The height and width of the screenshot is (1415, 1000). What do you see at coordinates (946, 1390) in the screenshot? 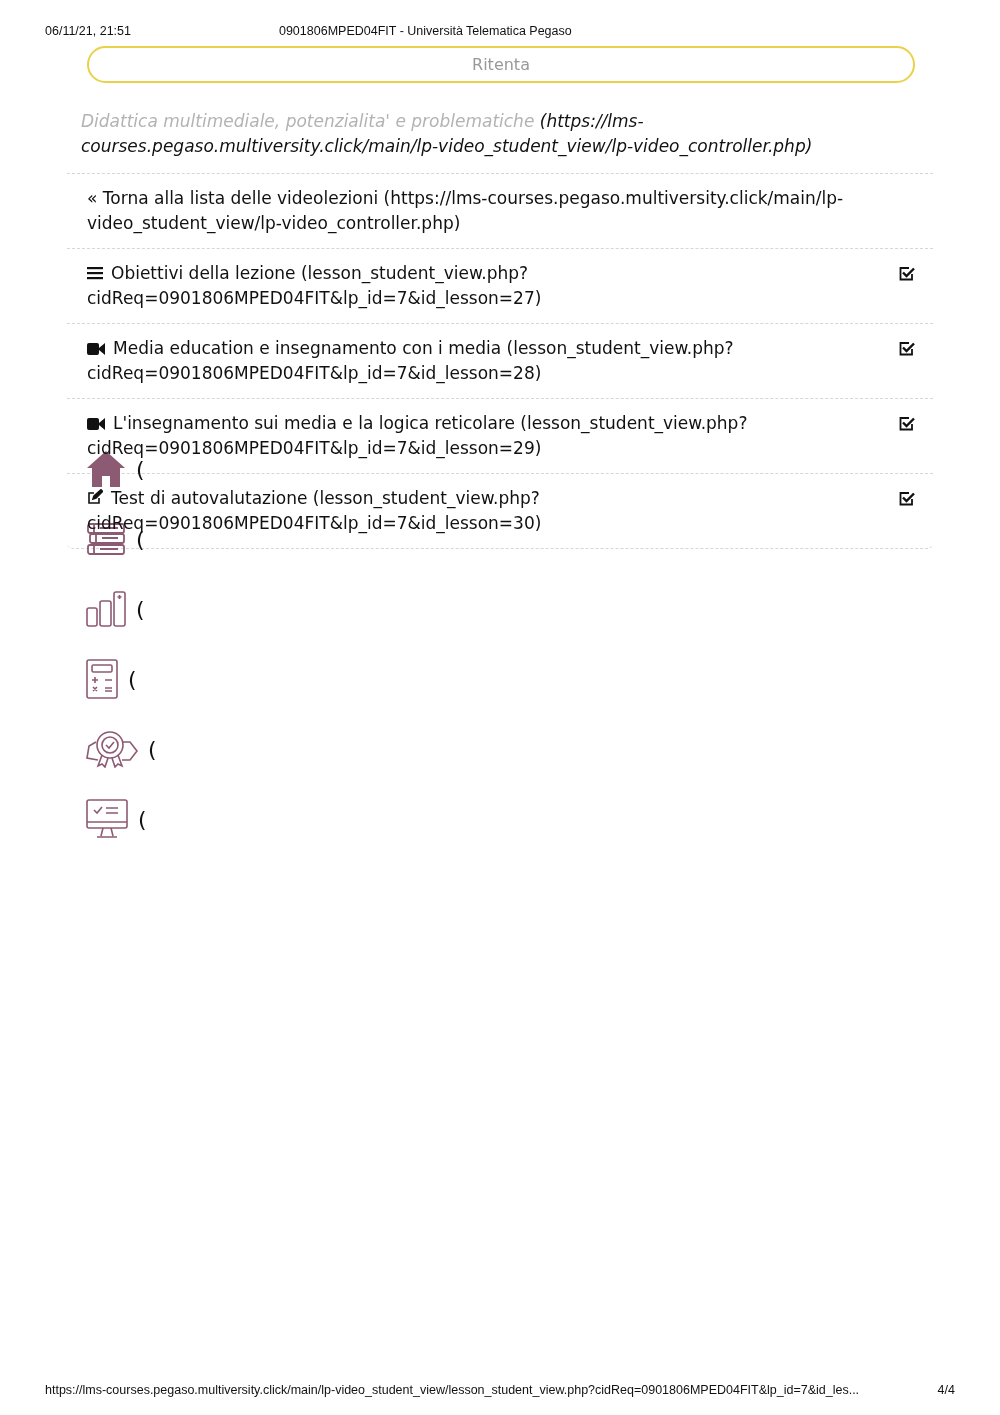
I see `page-number: 4/4` at bounding box center [946, 1390].